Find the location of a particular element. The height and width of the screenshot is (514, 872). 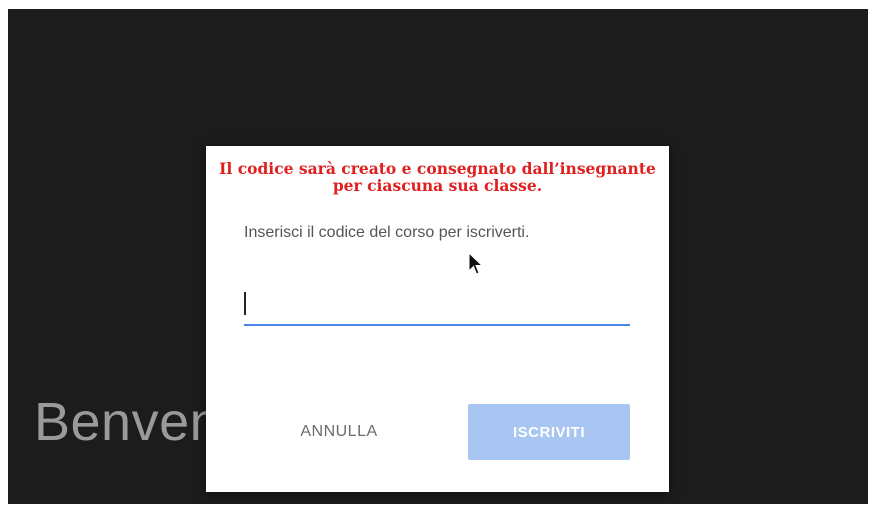

join-button: ISCRIVITI is located at coordinates (549, 432).